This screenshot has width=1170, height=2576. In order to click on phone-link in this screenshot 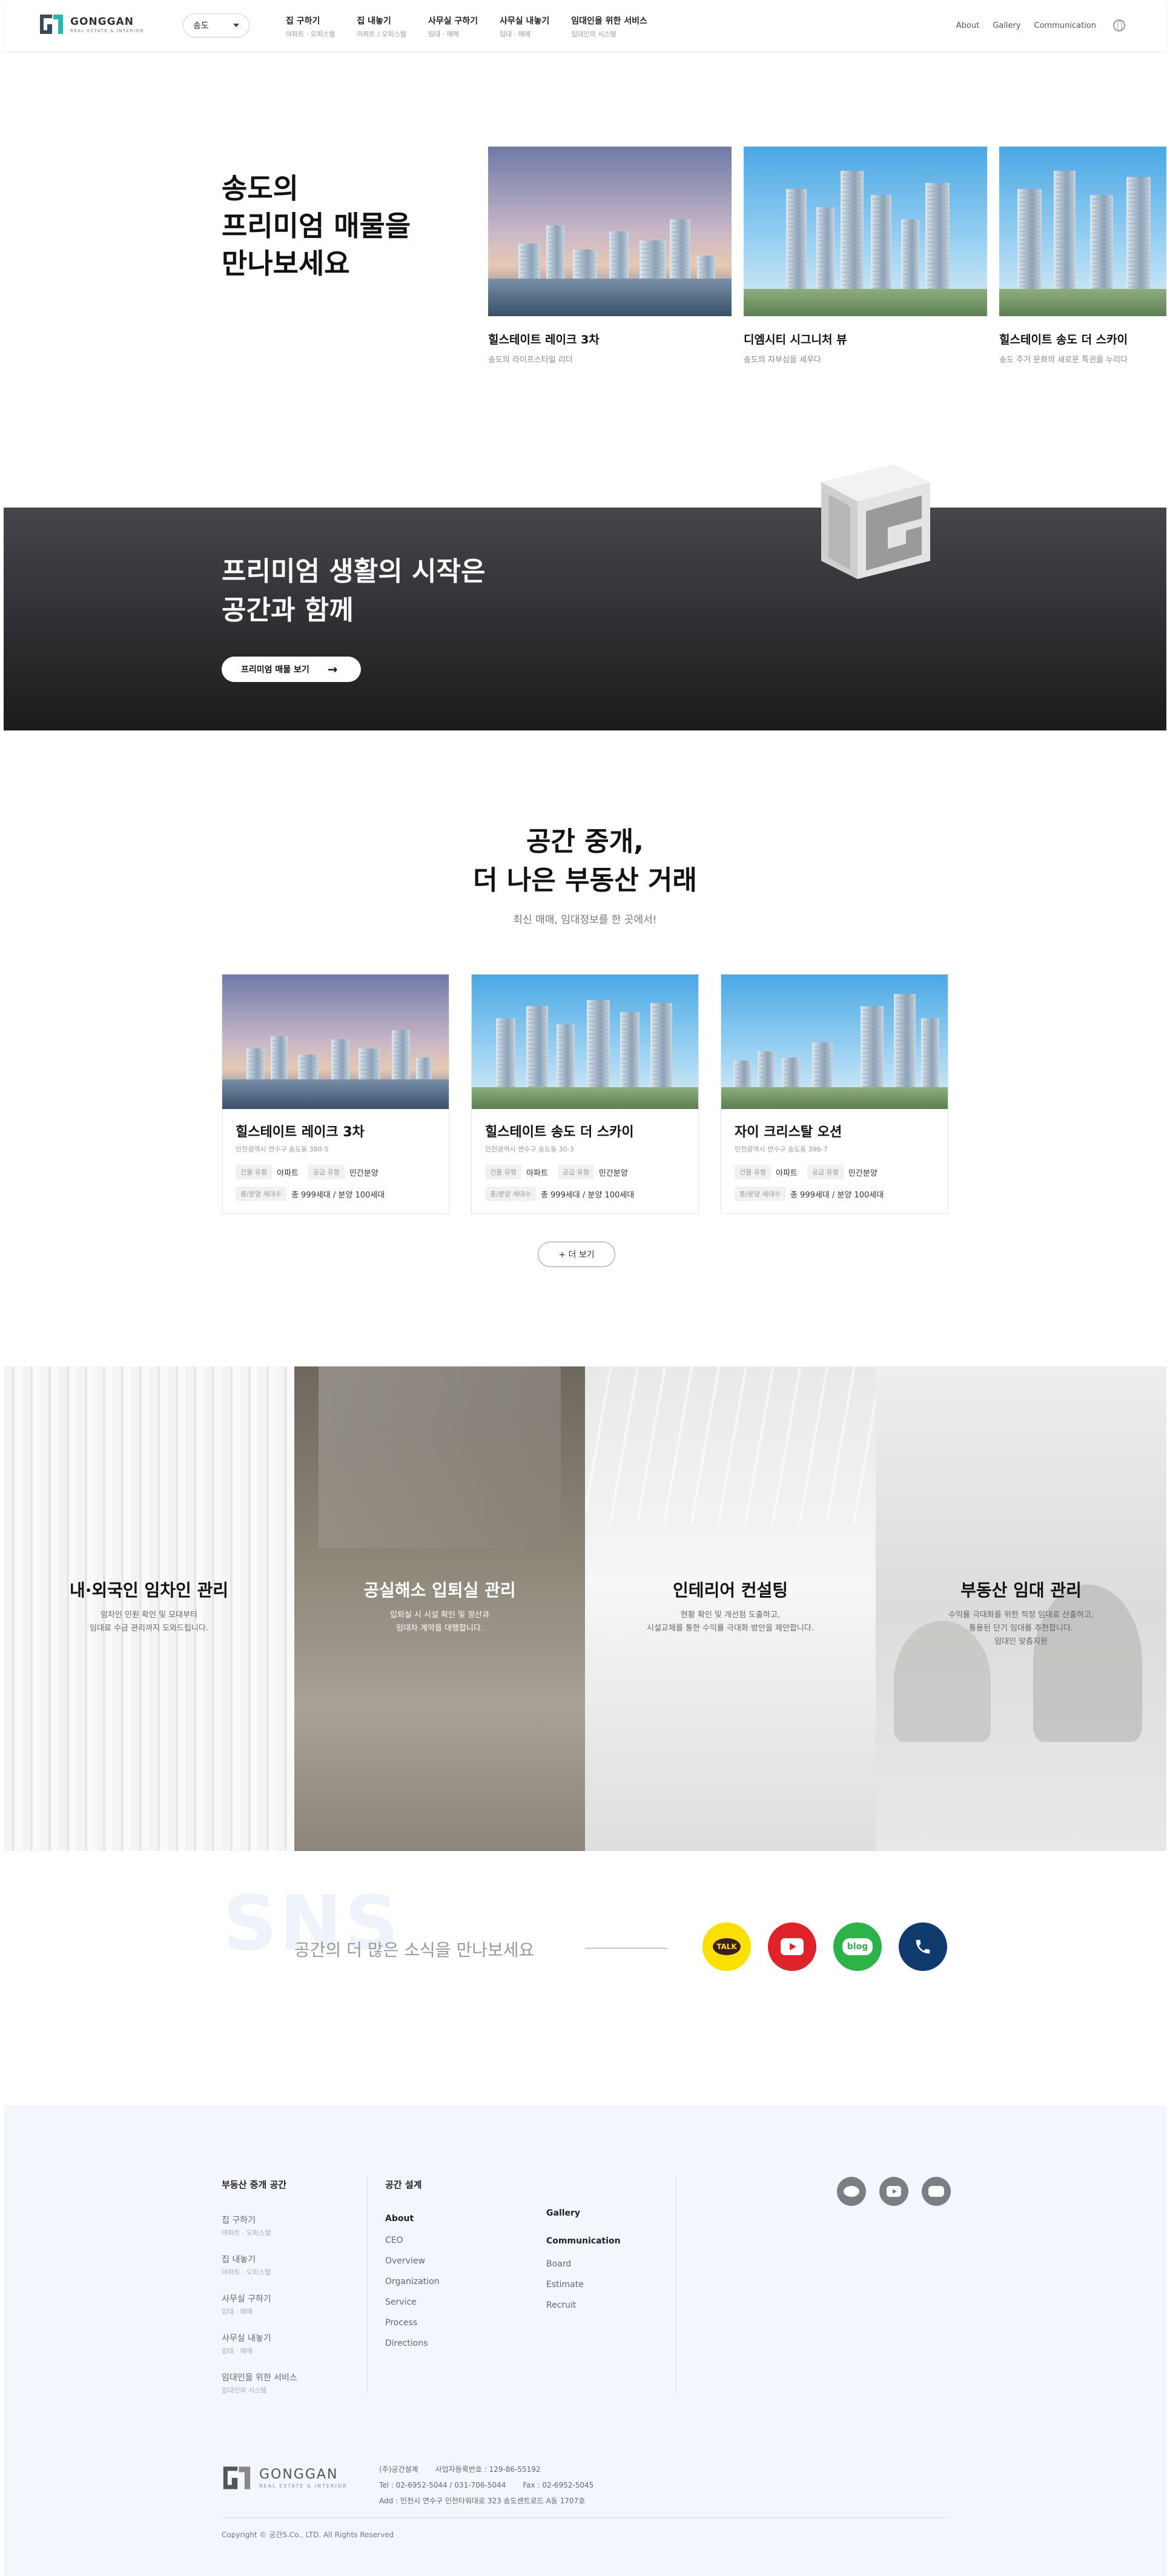, I will do `click(923, 1946)`.